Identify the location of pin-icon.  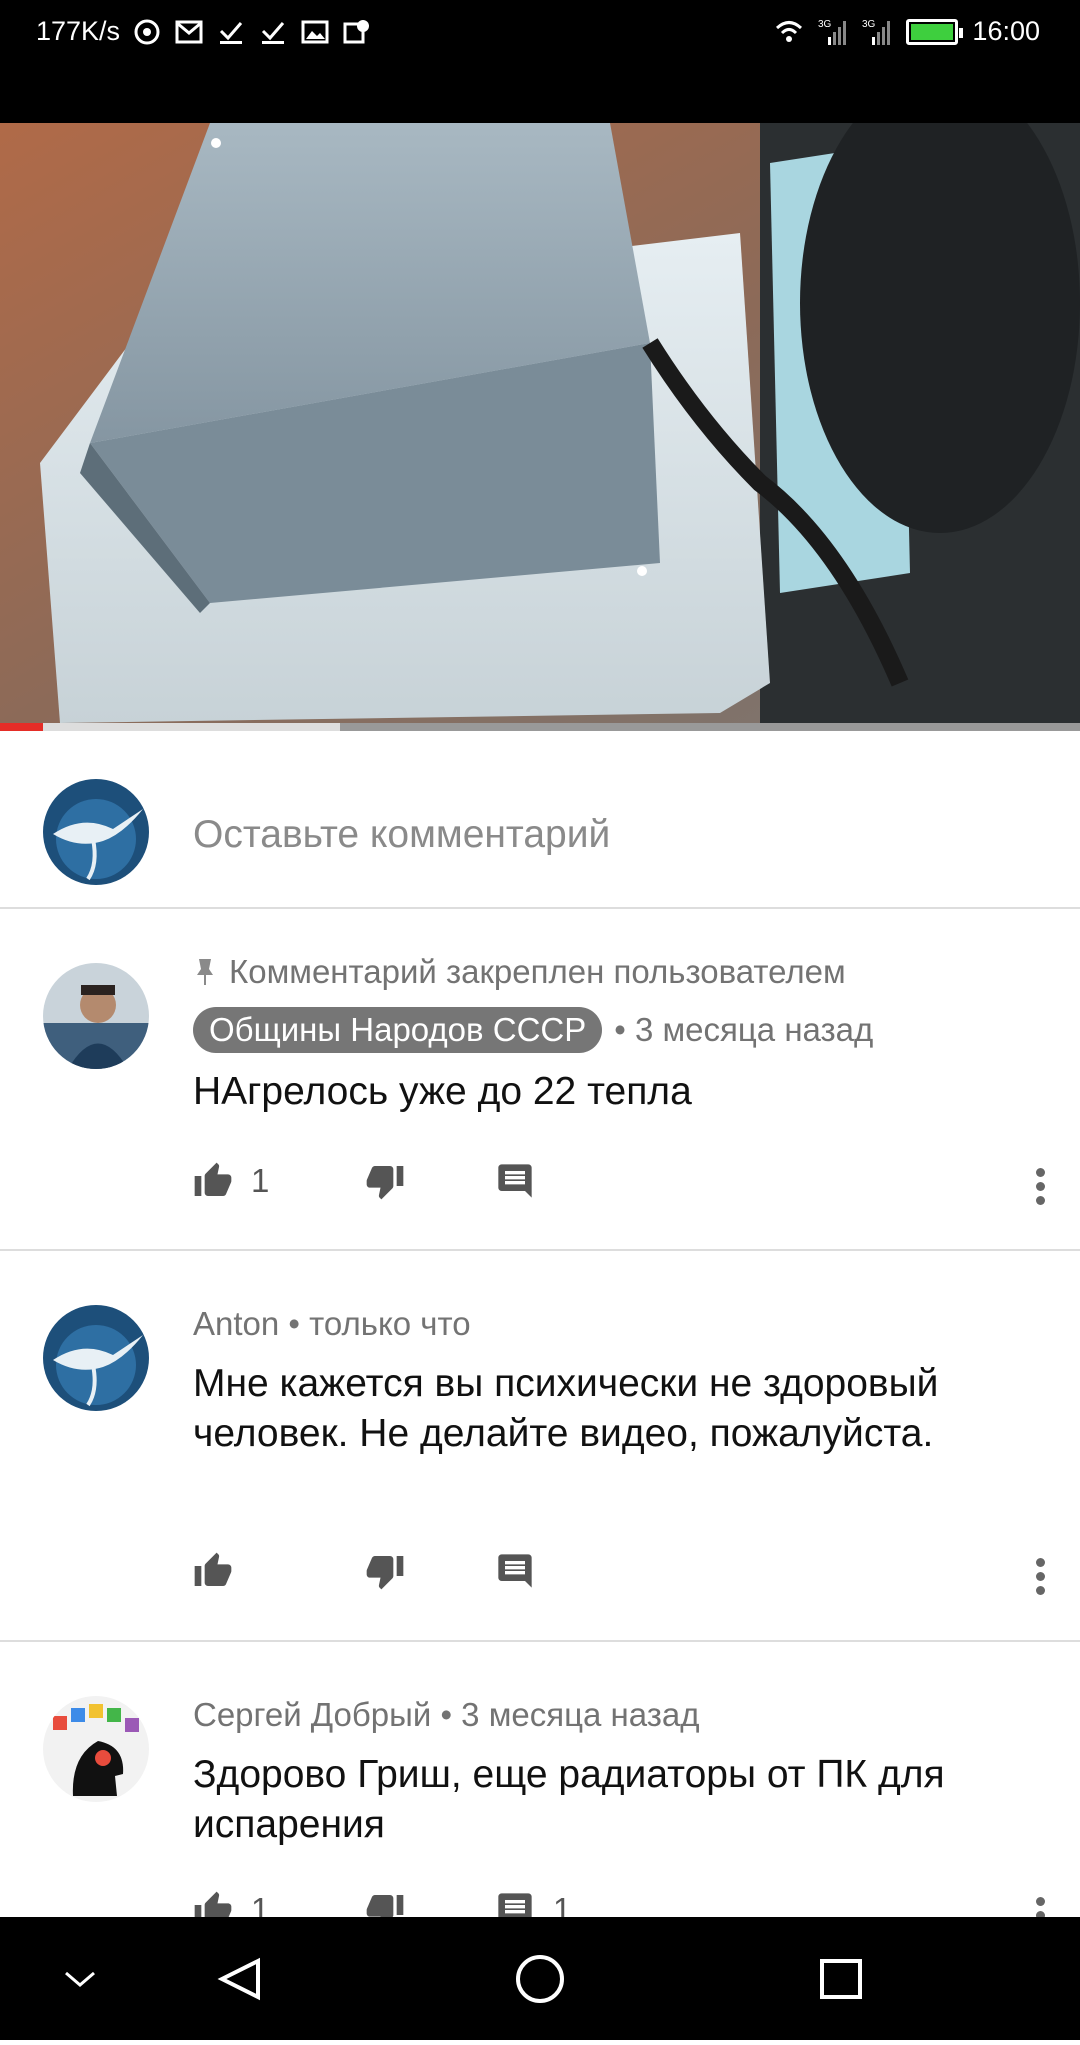
(205, 972).